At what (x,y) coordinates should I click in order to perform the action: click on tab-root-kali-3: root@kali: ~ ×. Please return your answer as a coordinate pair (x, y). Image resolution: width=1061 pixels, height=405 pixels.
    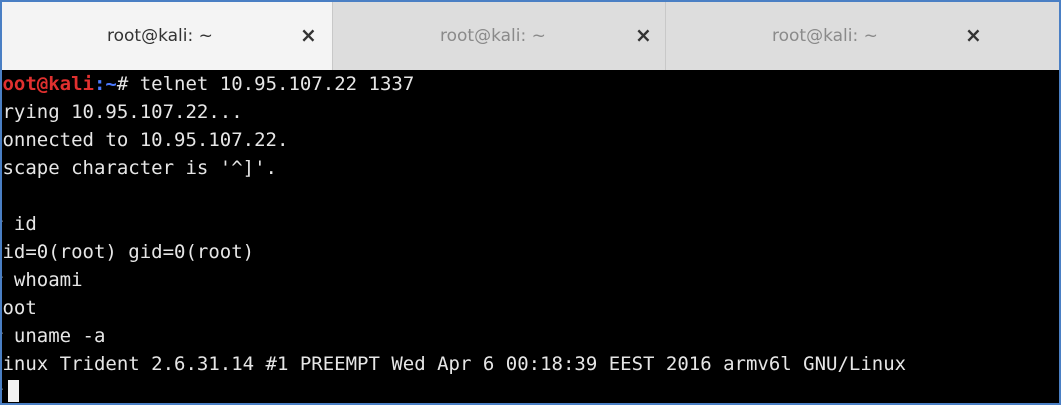
    Looking at the image, I should click on (862, 36).